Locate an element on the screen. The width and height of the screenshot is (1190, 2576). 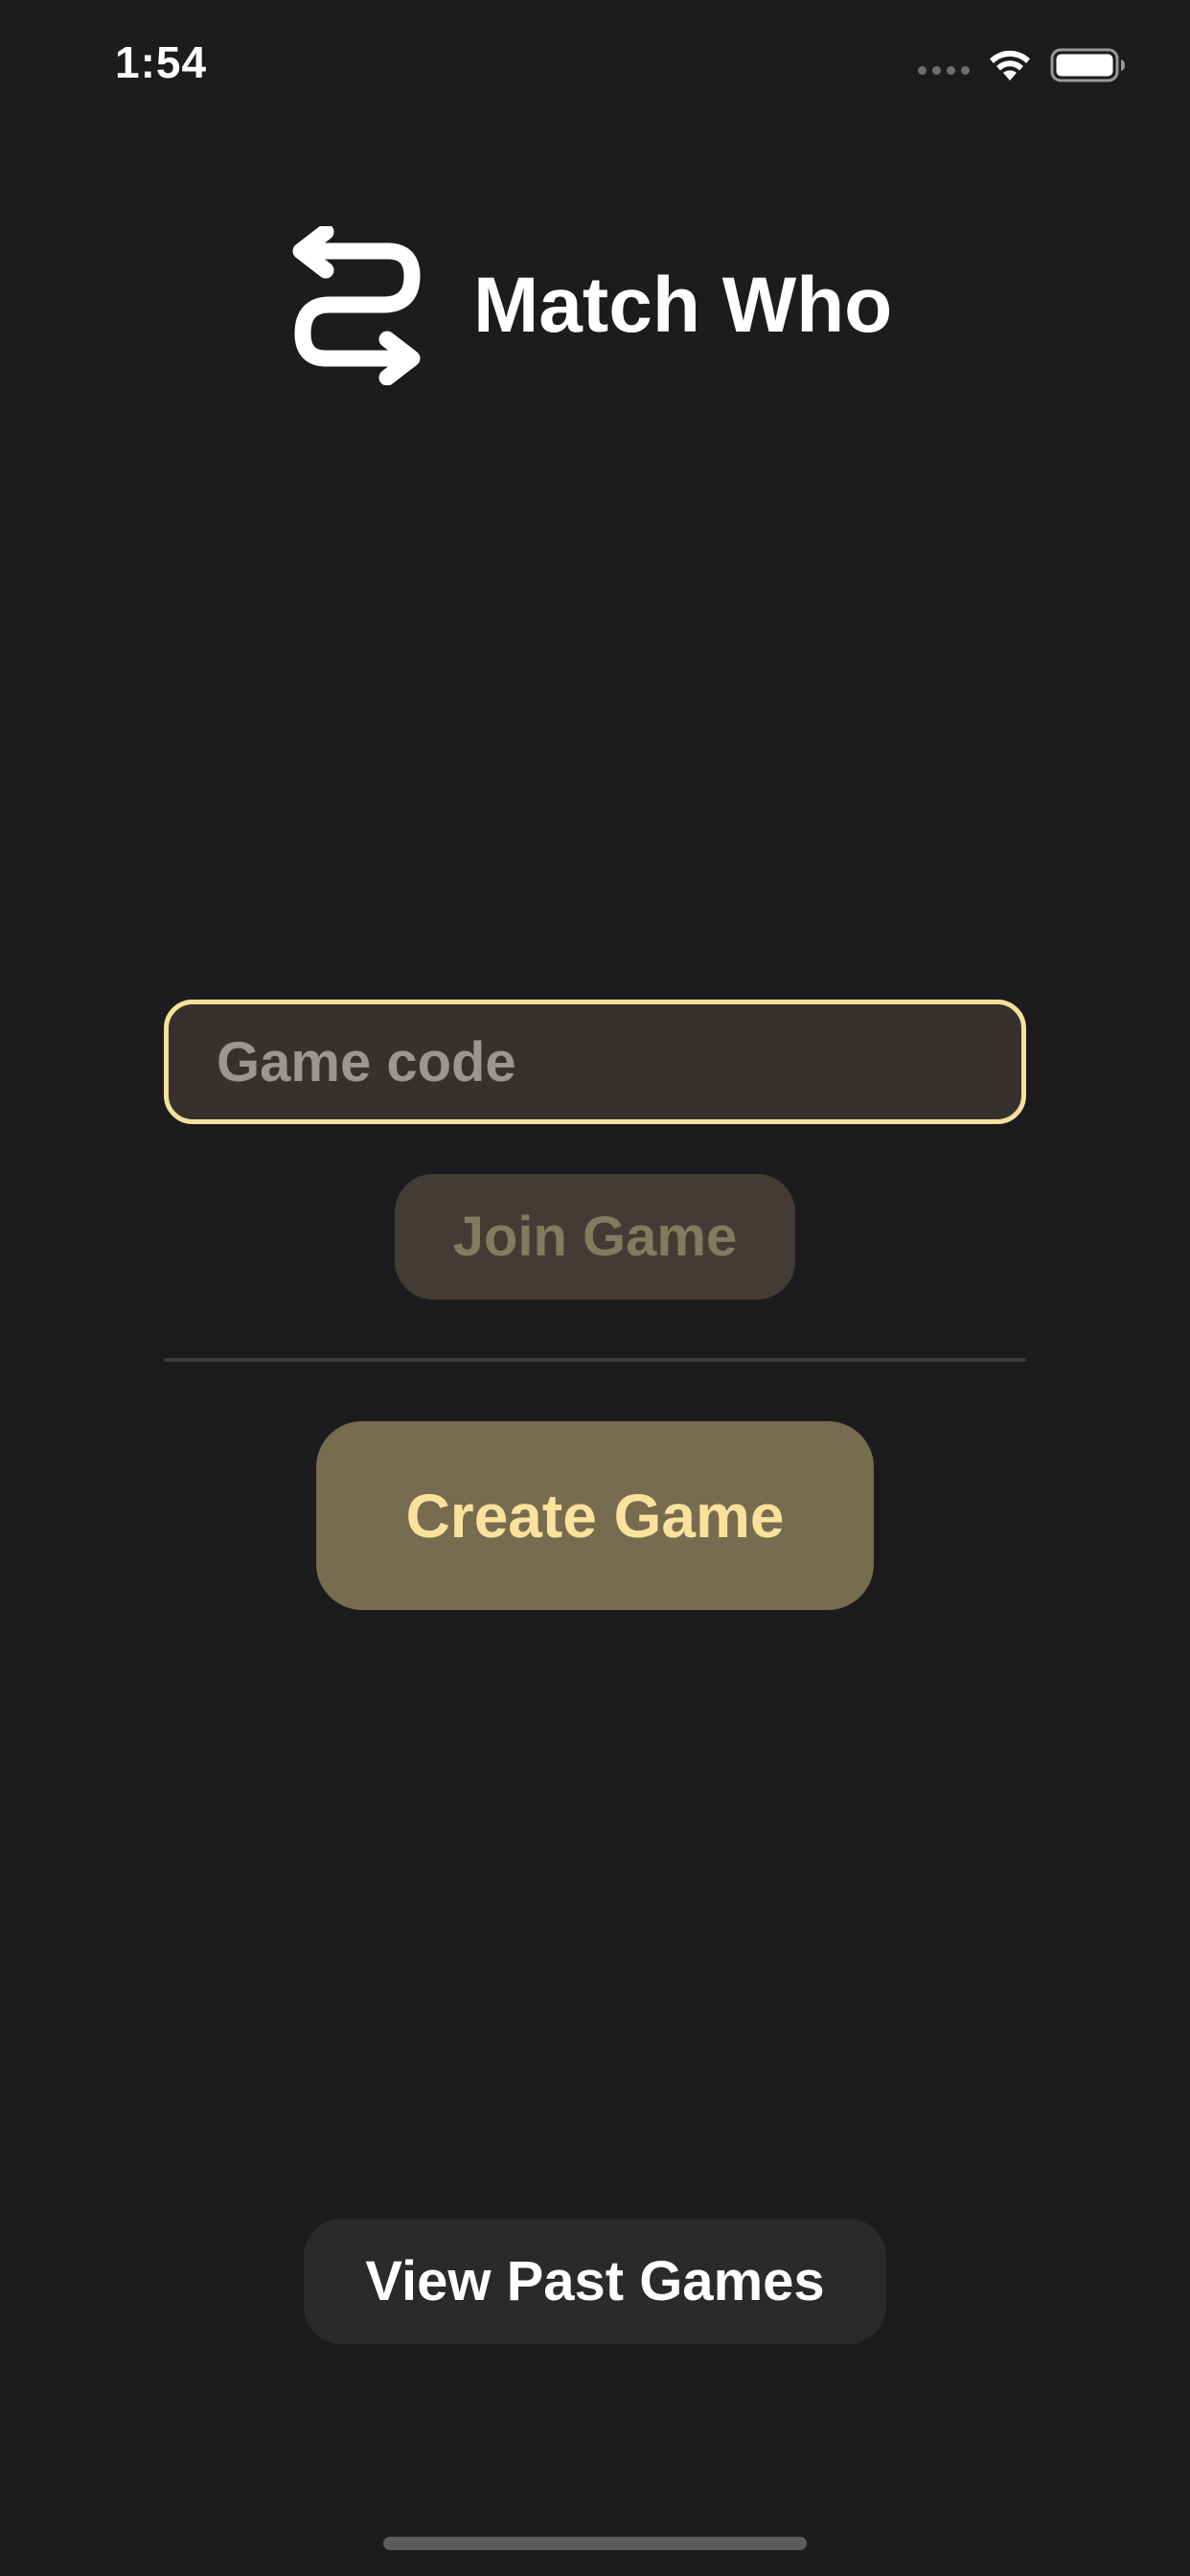
status-icons is located at coordinates (1022, 65).